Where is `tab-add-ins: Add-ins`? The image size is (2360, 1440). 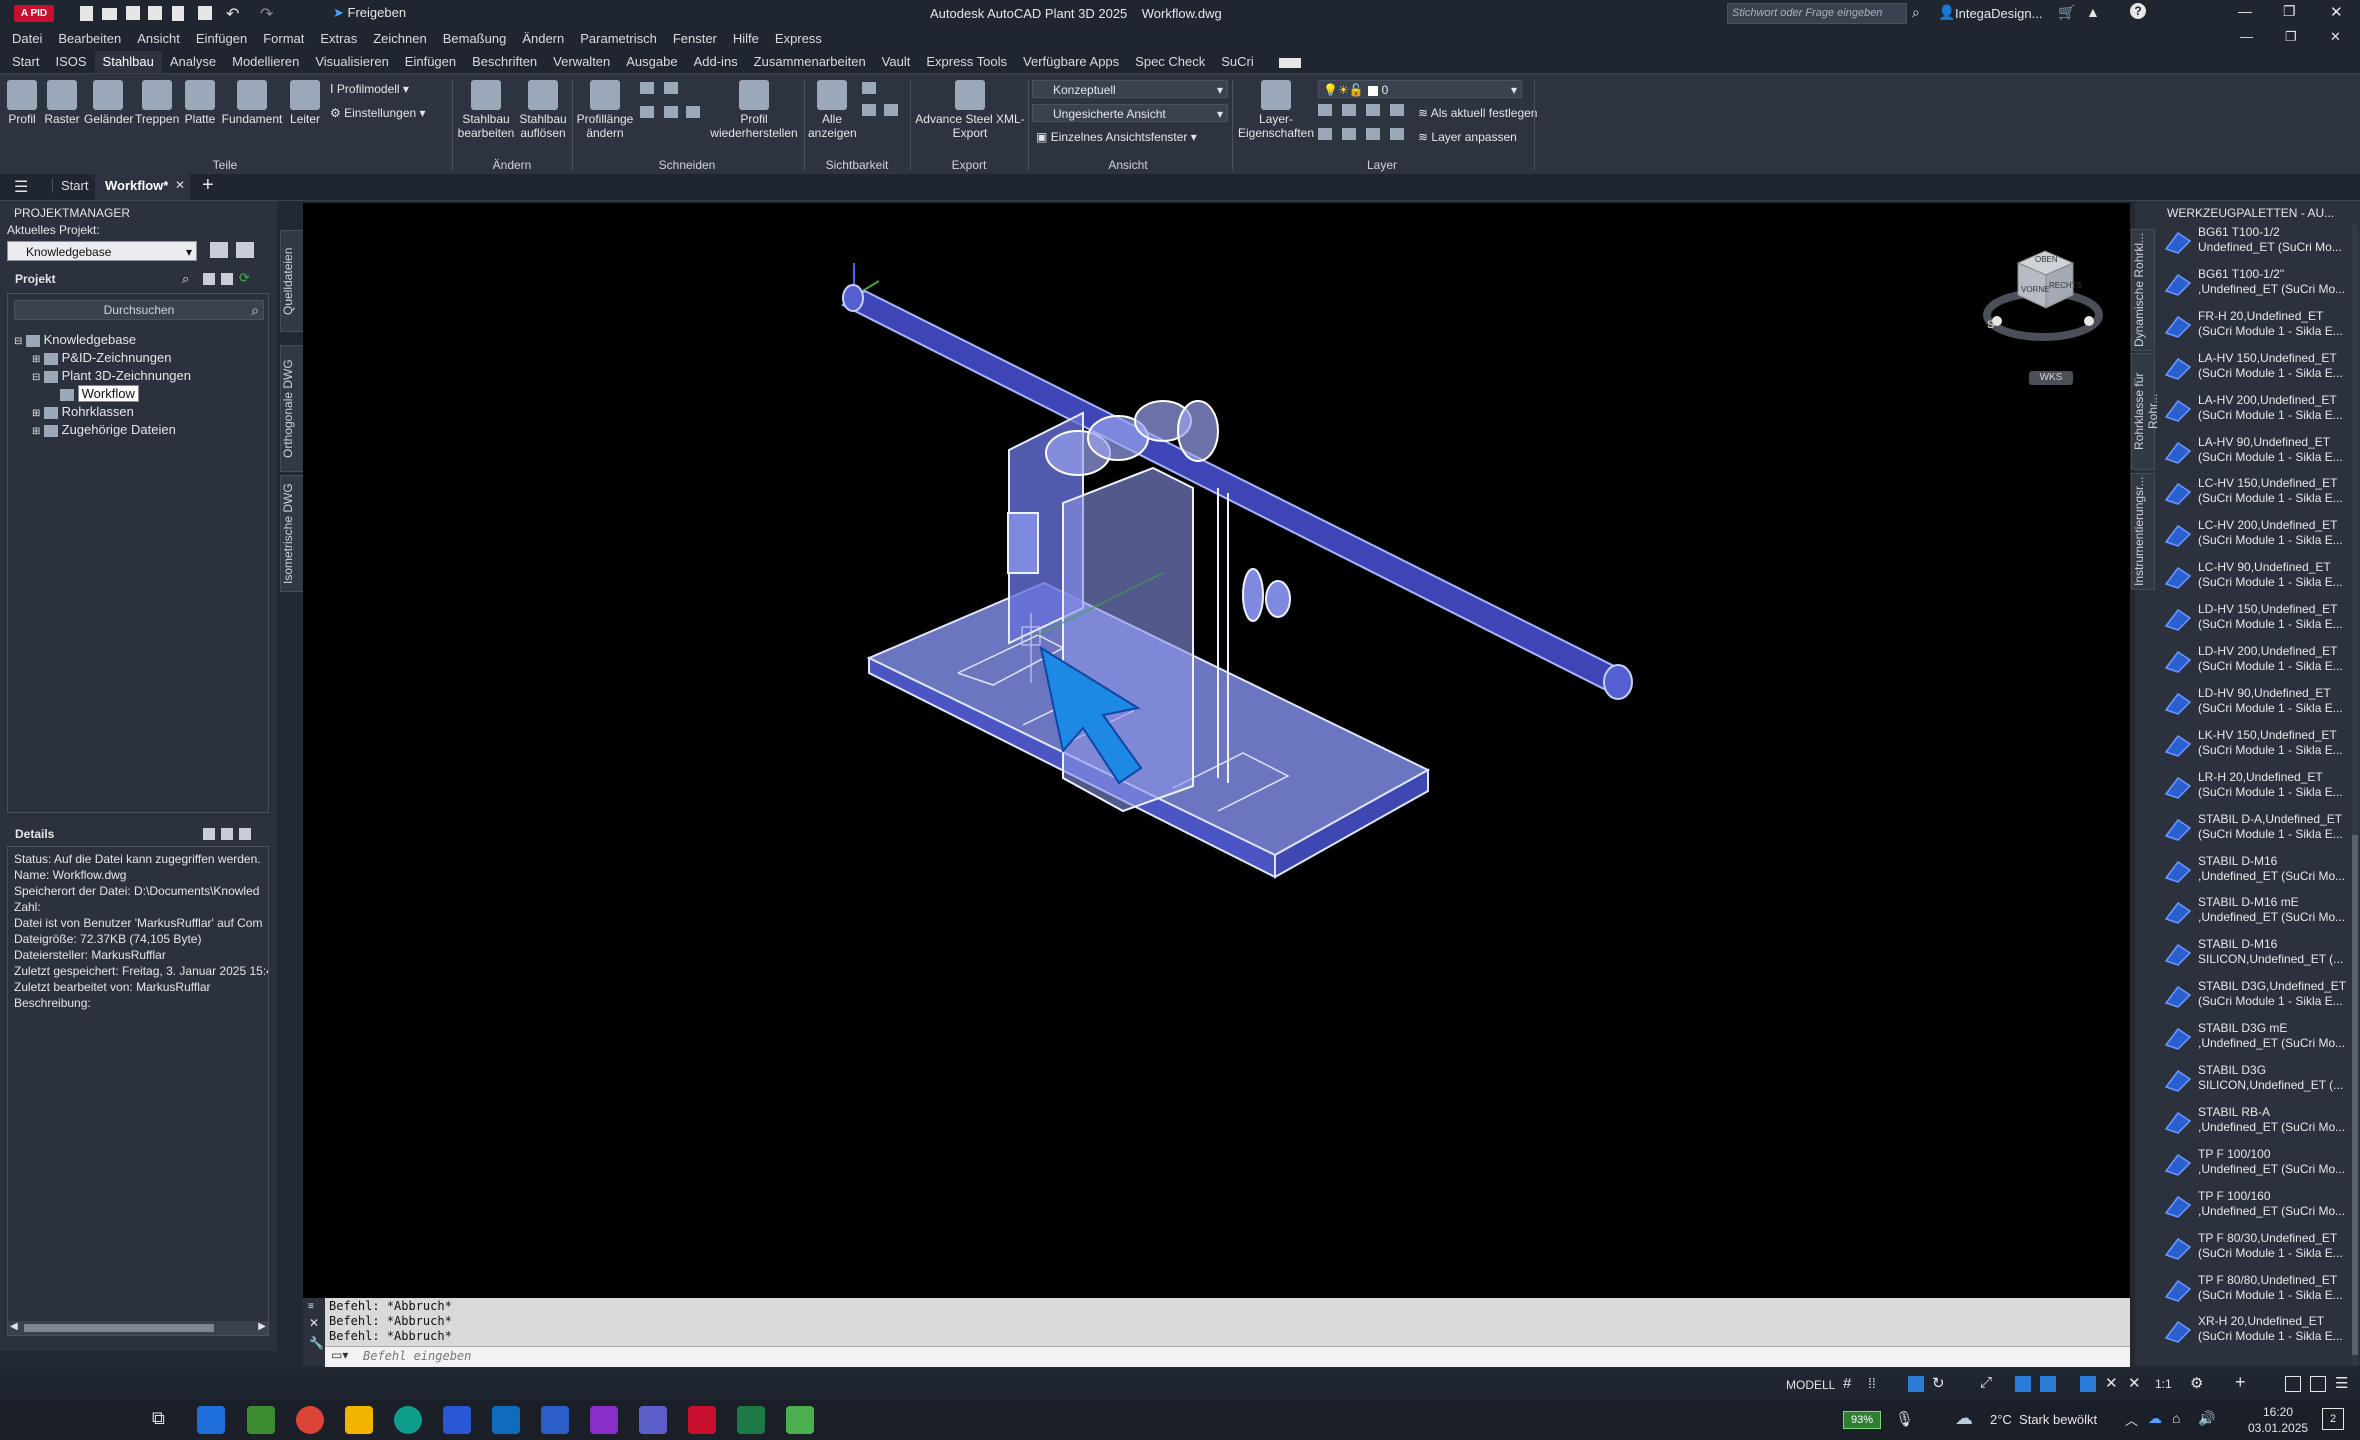
tab-add-ins: Add-ins is located at coordinates (716, 62).